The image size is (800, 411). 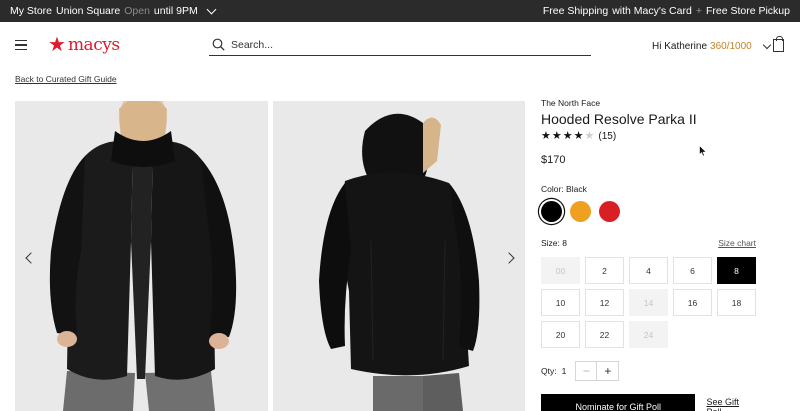 I want to click on nominate-gift-poll-button: Nominate for Gift Poll, so click(x=618, y=402).